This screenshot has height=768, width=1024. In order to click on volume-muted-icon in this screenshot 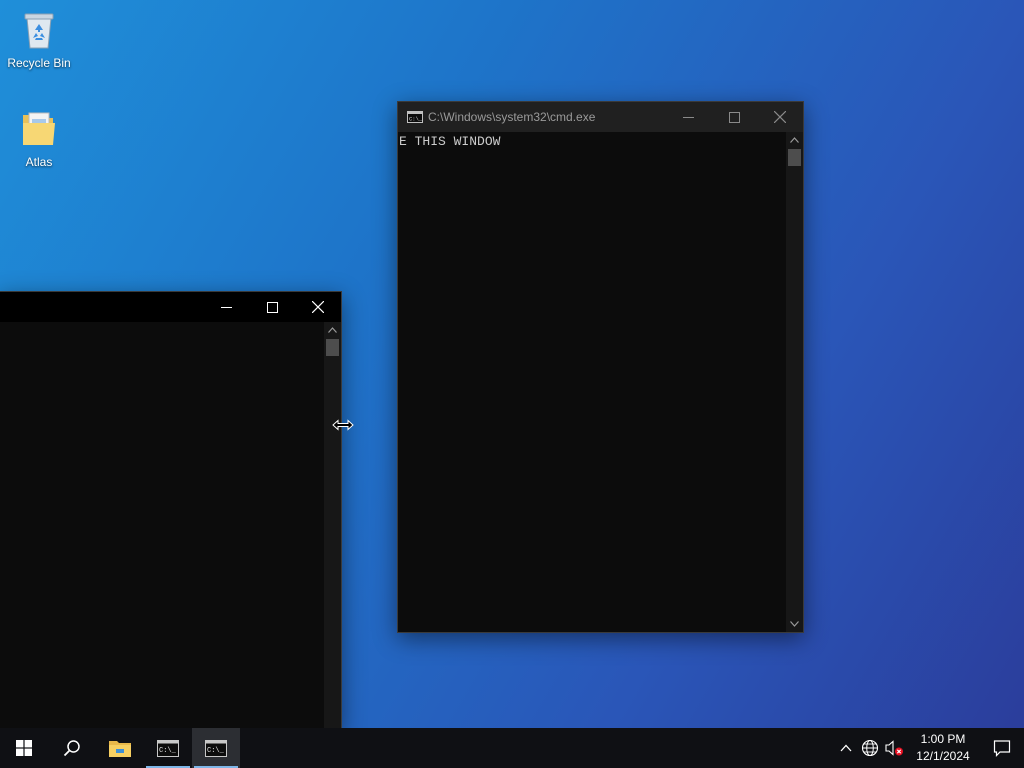, I will do `click(894, 748)`.